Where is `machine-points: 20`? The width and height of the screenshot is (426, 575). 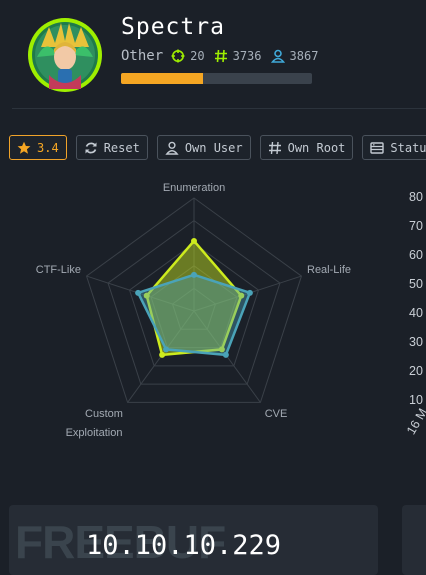 machine-points: 20 is located at coordinates (197, 56).